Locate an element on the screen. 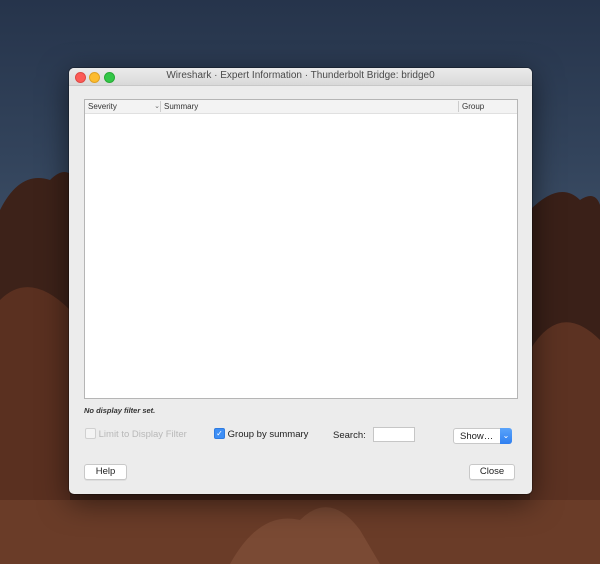  column-header-summary: Summary is located at coordinates (307, 106).